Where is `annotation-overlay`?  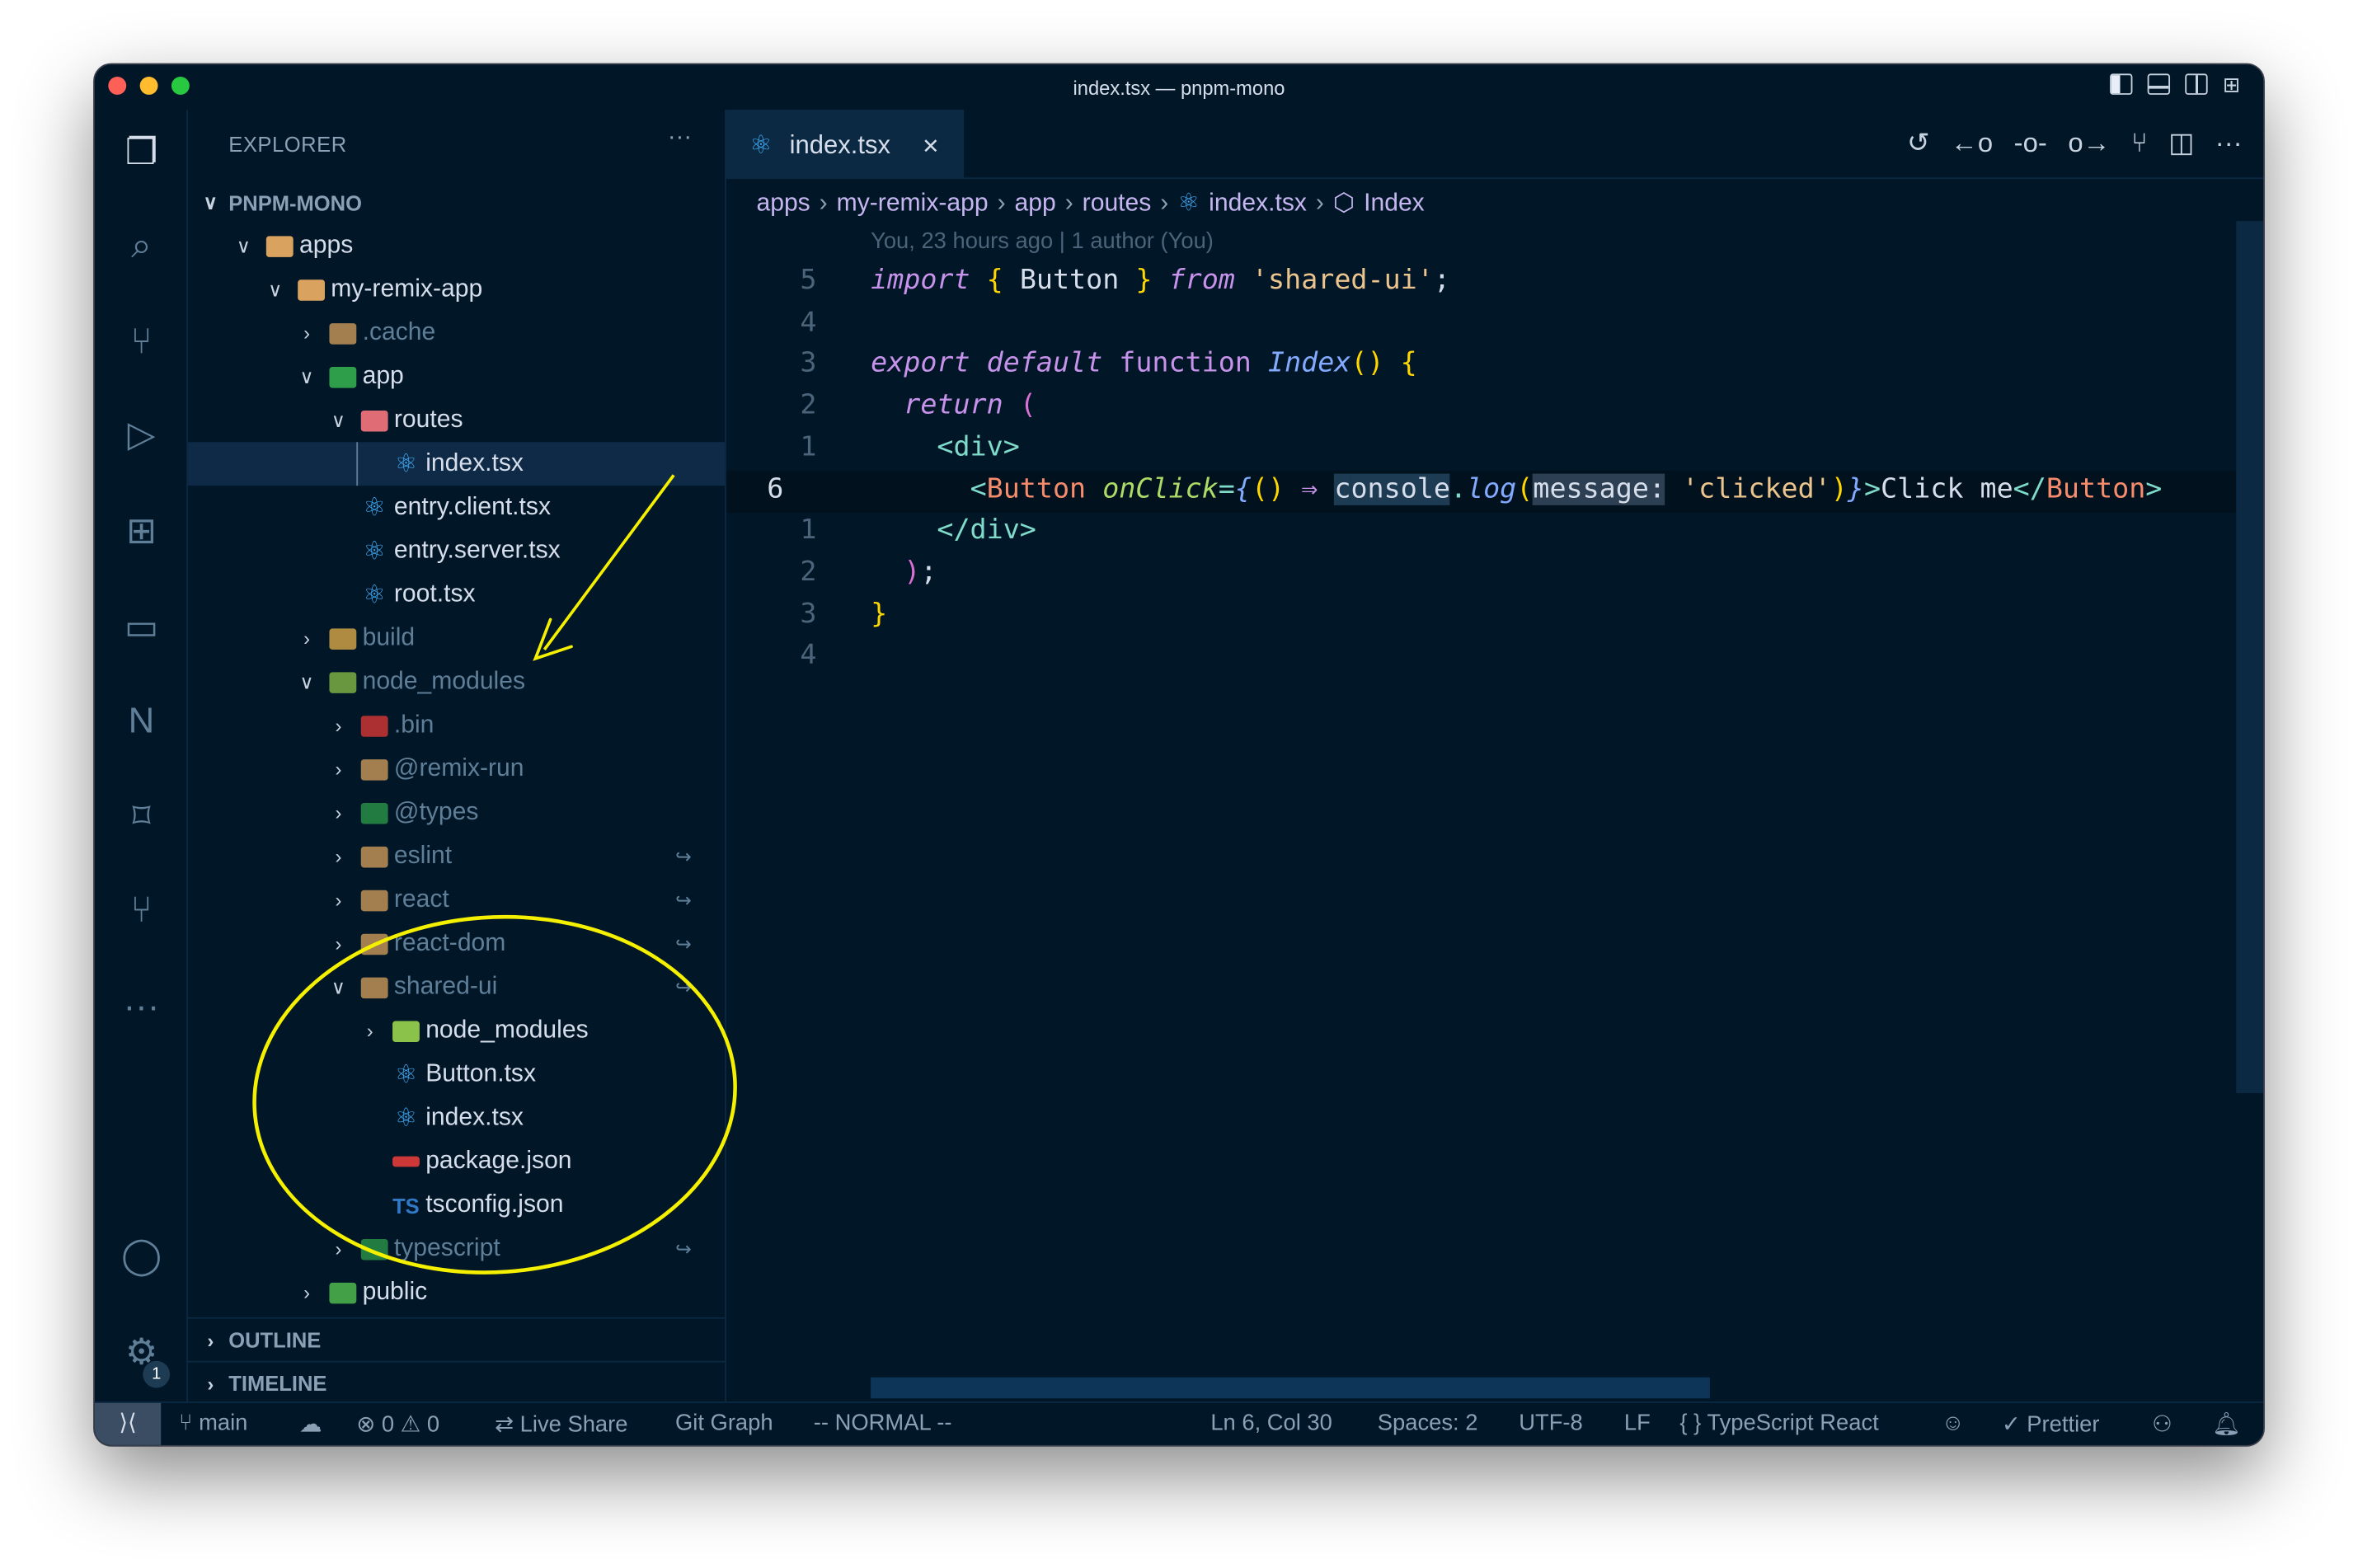 annotation-overlay is located at coordinates (495, 874).